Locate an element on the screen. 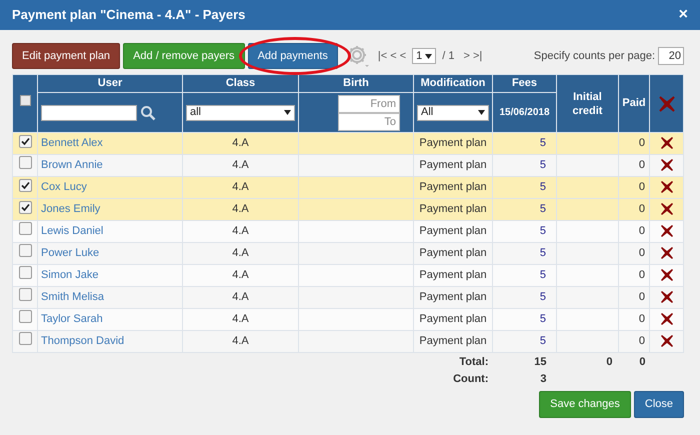  column-header: Fees is located at coordinates (524, 83).